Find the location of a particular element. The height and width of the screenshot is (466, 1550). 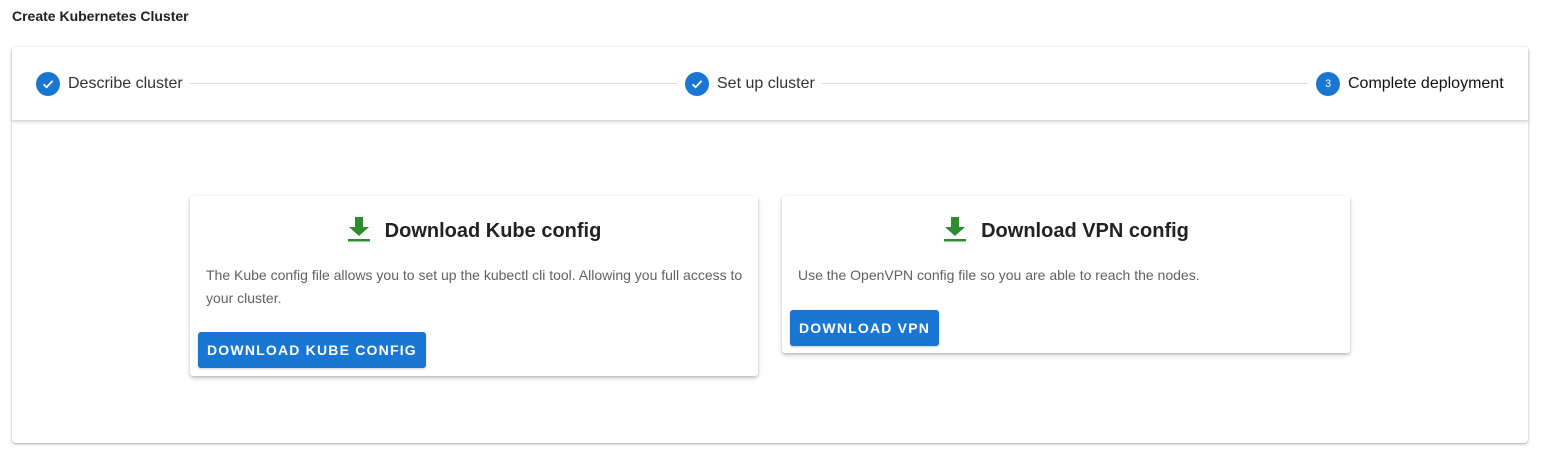

step-complete-deployment: 3 Complete deployment is located at coordinates (1410, 84).